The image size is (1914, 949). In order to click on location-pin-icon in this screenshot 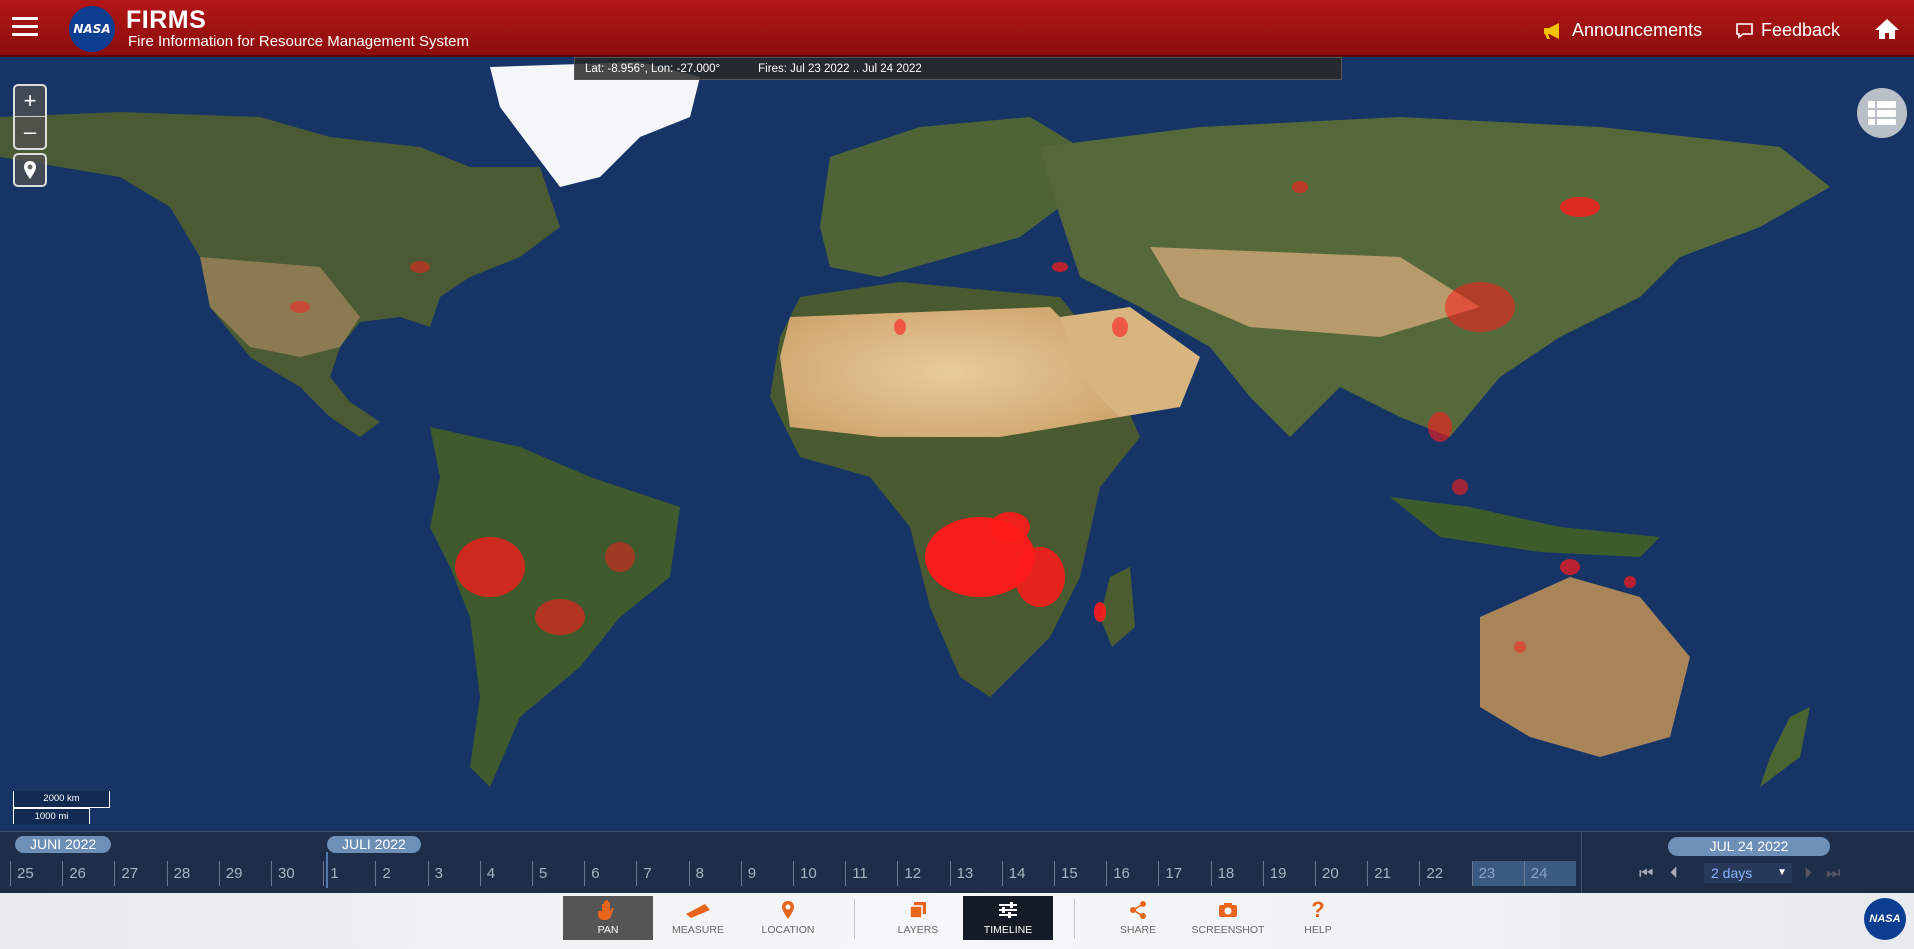, I will do `click(30, 170)`.